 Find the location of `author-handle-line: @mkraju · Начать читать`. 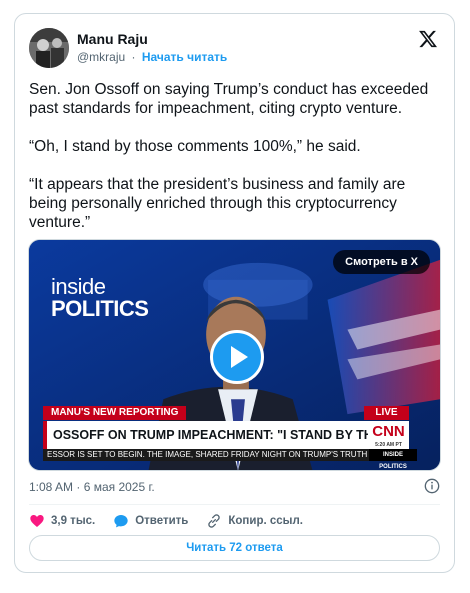

author-handle-line: @mkraju · Начать читать is located at coordinates (152, 57).